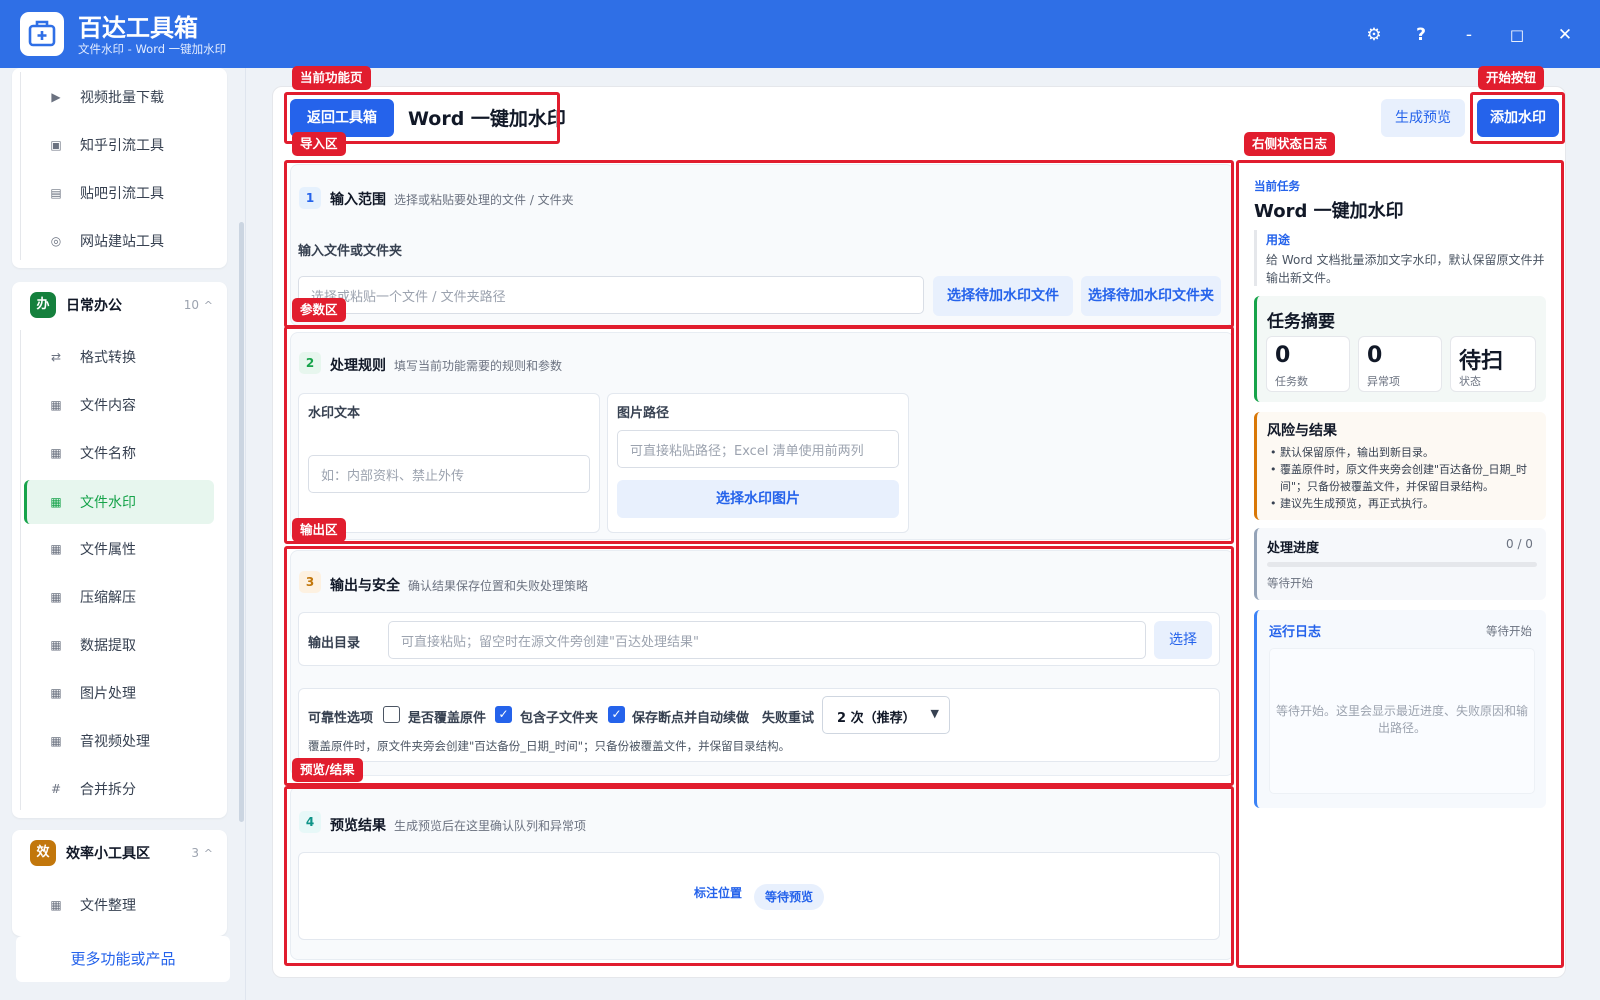 The height and width of the screenshot is (1000, 1600). What do you see at coordinates (119, 241) in the screenshot?
I see `sidebar-item-website: ◎ 网站建站工具` at bounding box center [119, 241].